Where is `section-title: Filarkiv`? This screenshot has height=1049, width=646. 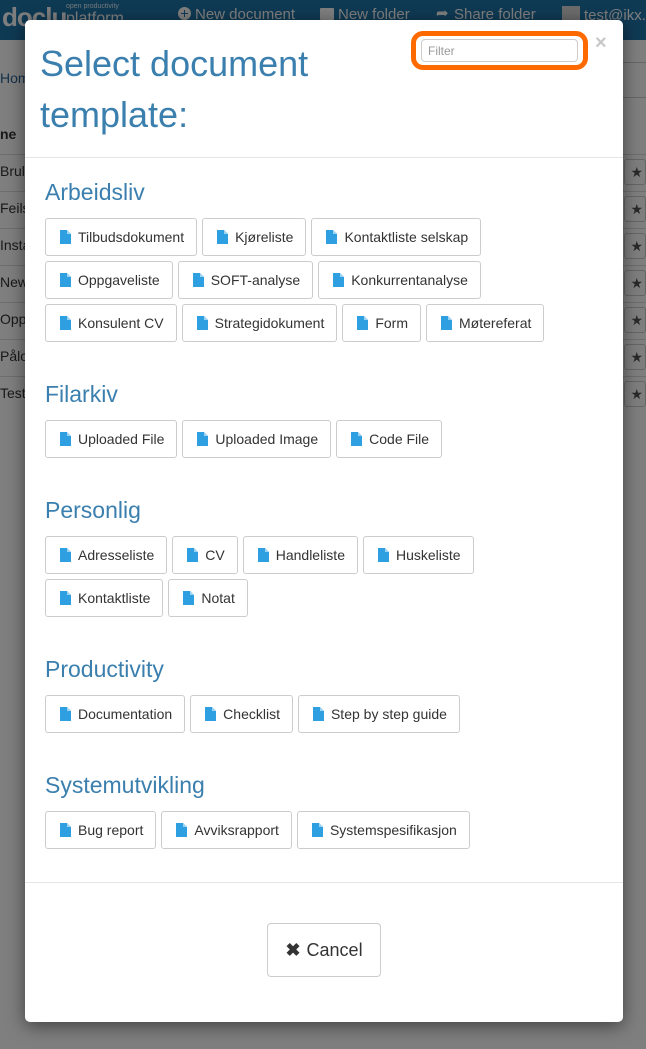 section-title: Filarkiv is located at coordinates (81, 394).